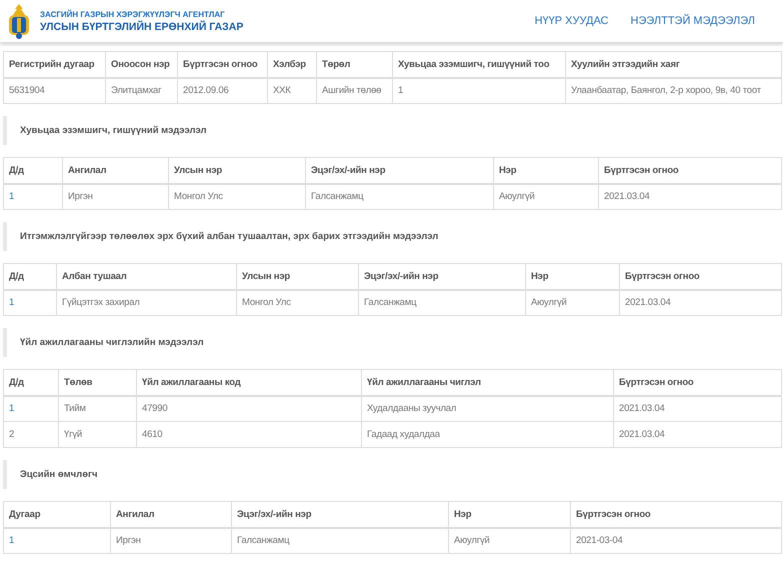 The height and width of the screenshot is (581, 783). What do you see at coordinates (392, 474) in the screenshot?
I see `section-heading: Эцсийн өмчлөгч` at bounding box center [392, 474].